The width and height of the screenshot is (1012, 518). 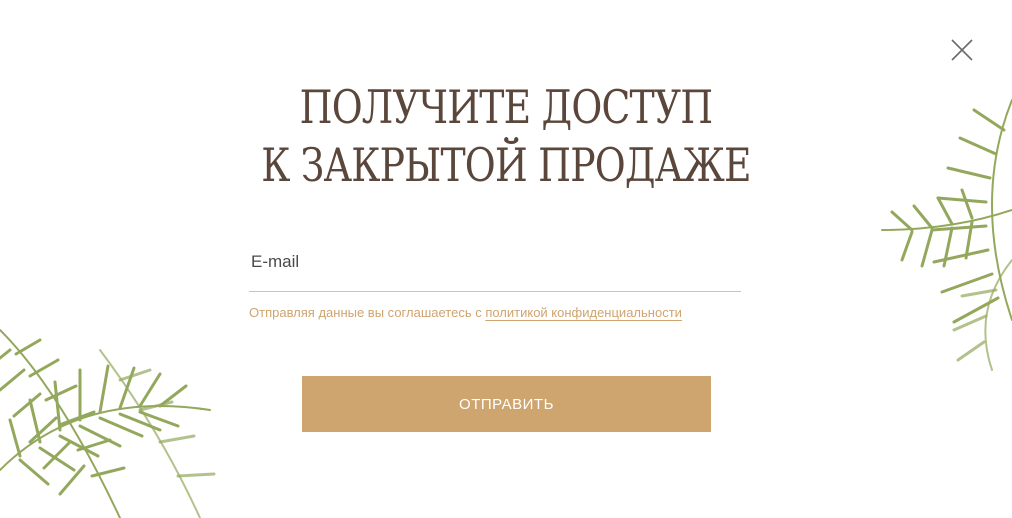 I want to click on close-icon, so click(x=962, y=50).